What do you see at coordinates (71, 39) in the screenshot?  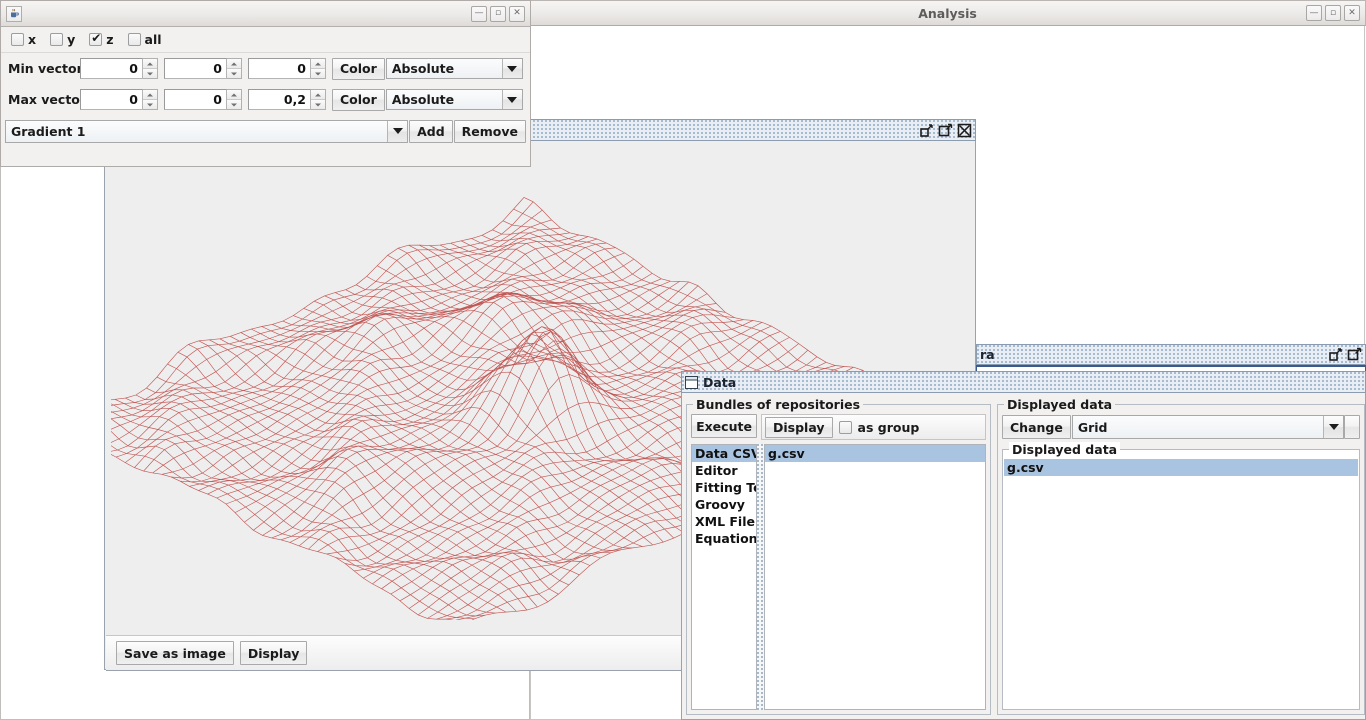 I see `checkbox-y-label: y` at bounding box center [71, 39].